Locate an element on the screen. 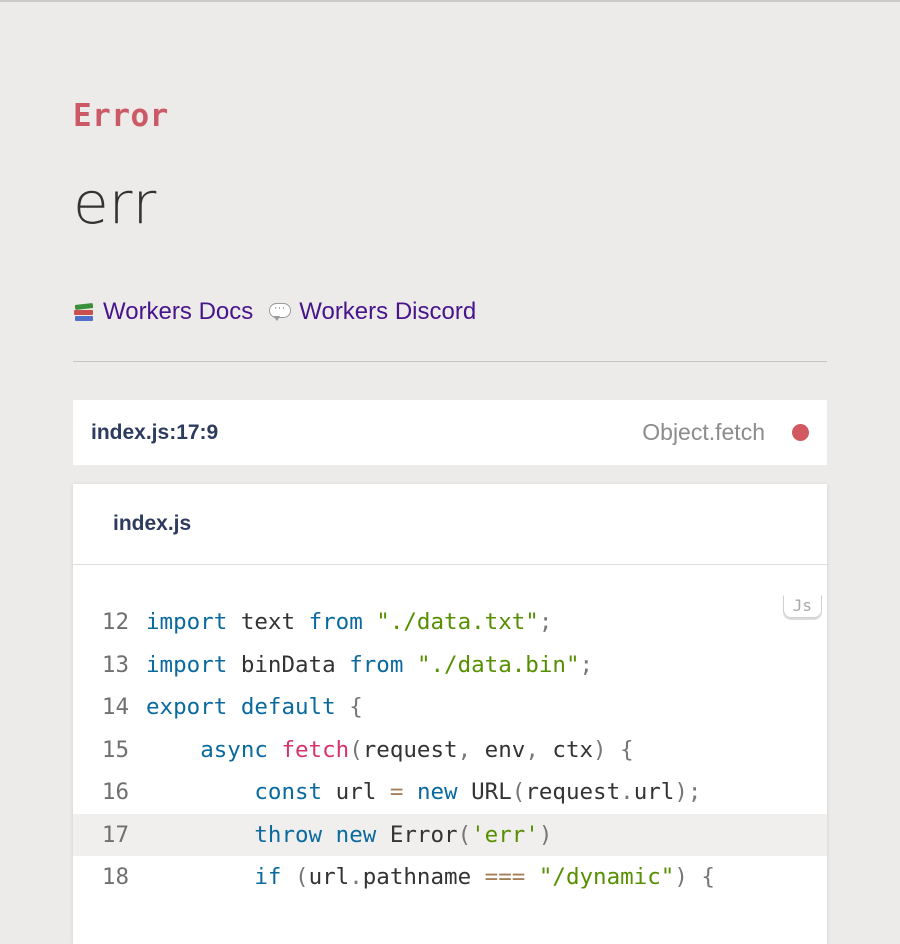 The height and width of the screenshot is (944, 900). line-number: 15 is located at coordinates (115, 749).